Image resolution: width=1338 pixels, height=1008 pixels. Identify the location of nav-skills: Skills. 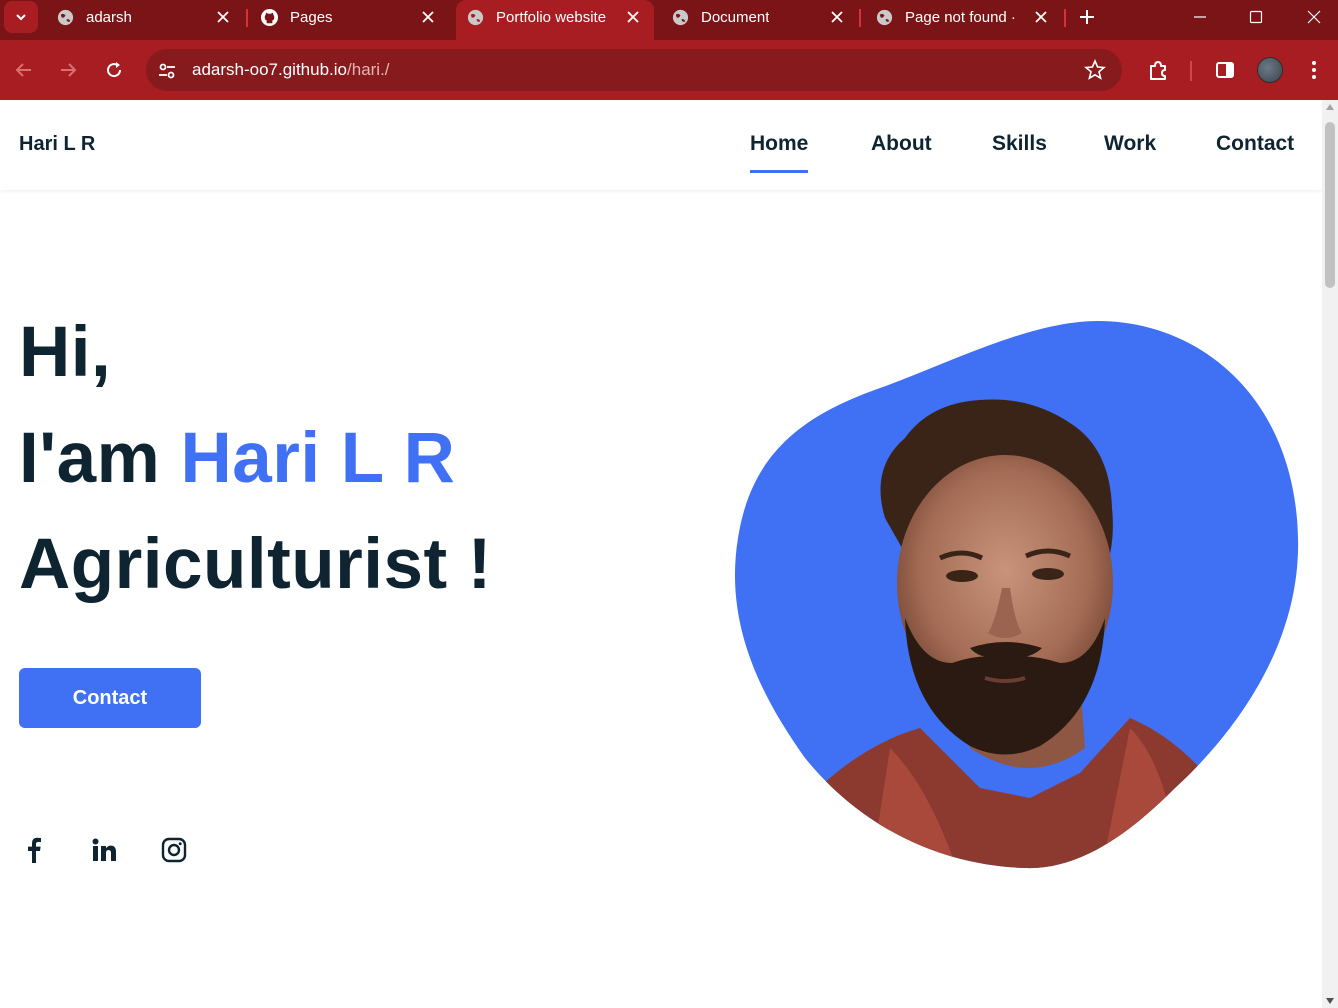
(1019, 144).